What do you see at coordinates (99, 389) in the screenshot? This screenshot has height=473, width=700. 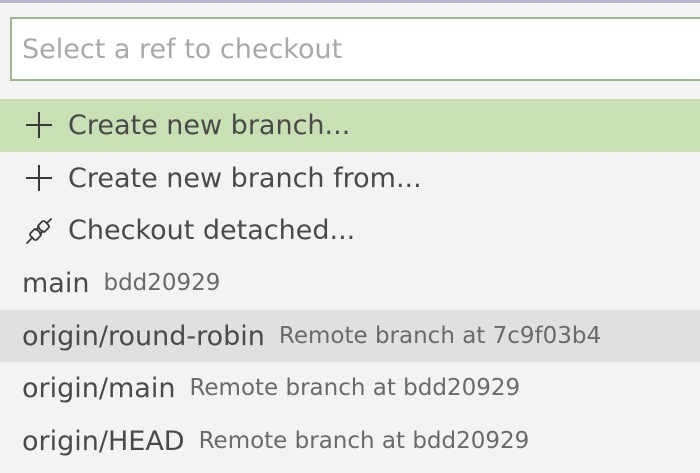 I see `list-item-label: origin/main` at bounding box center [99, 389].